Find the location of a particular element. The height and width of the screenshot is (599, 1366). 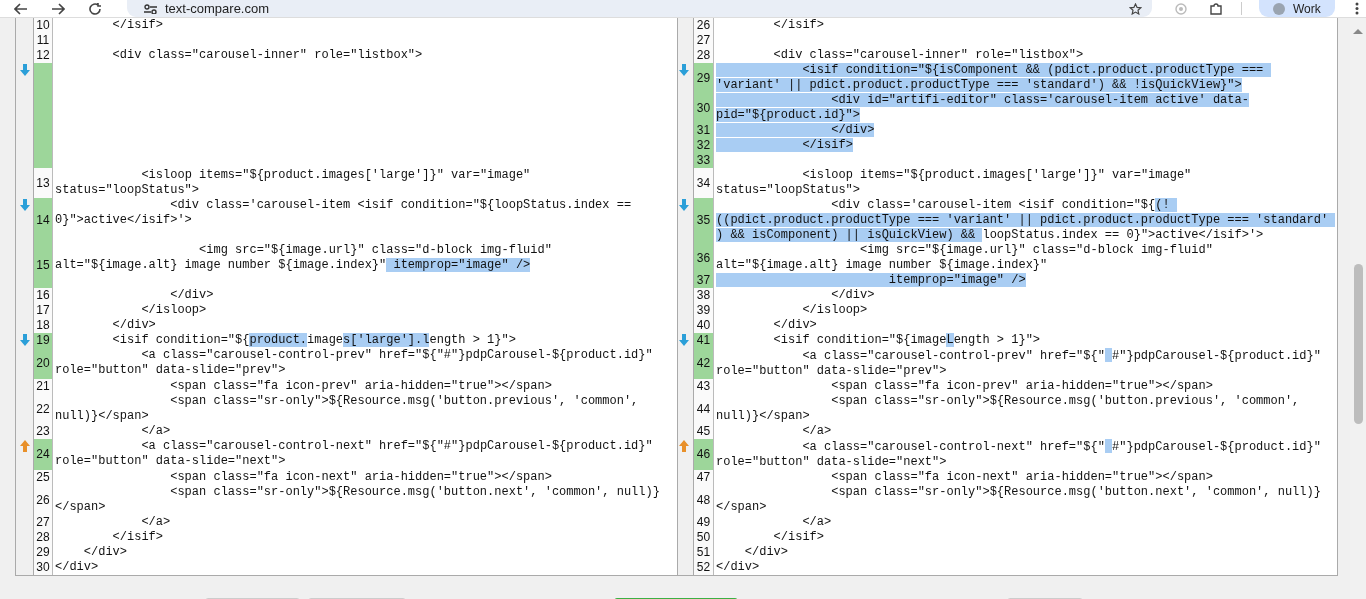

code-line: itemprop="image" /> is located at coordinates (1025, 280).